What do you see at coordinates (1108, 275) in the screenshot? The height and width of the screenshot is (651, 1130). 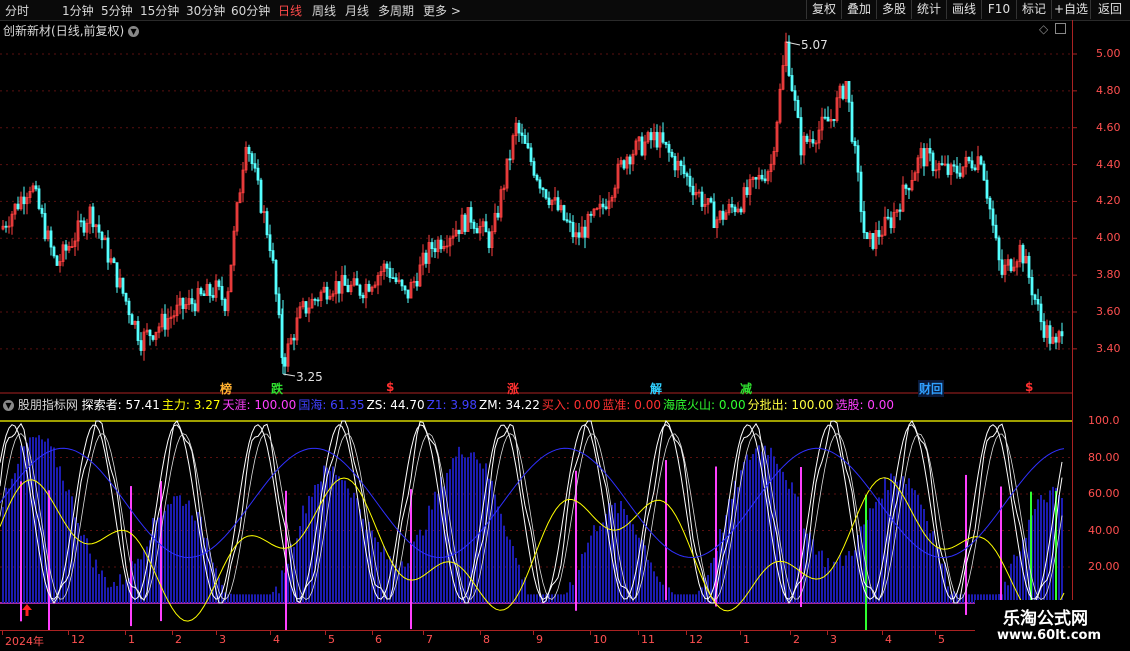 I see `price-tick-label: 3.80` at bounding box center [1108, 275].